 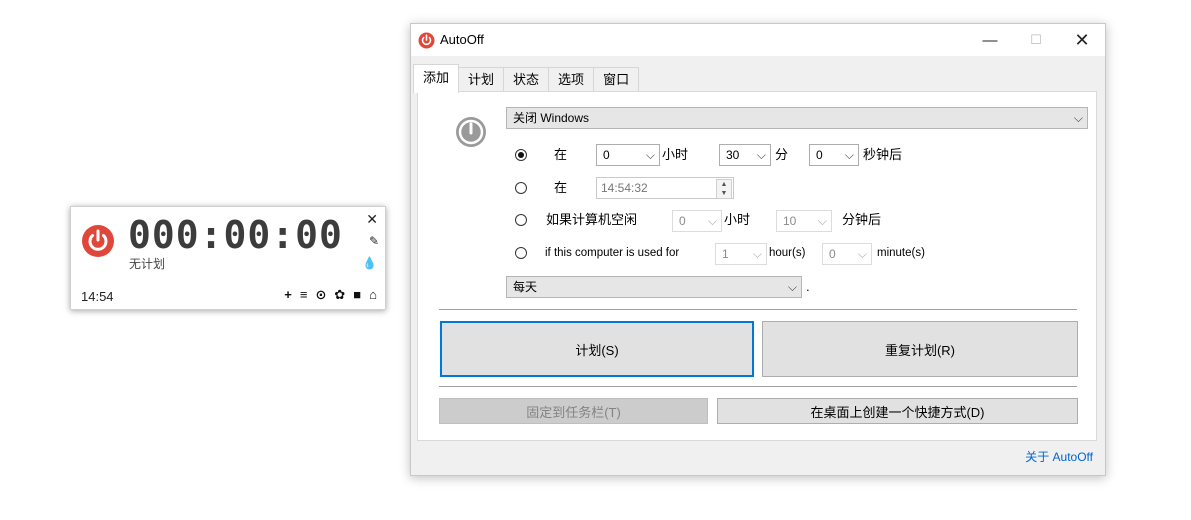 What do you see at coordinates (1059, 456) in the screenshot?
I see `about-link: 关于 AutoOff` at bounding box center [1059, 456].